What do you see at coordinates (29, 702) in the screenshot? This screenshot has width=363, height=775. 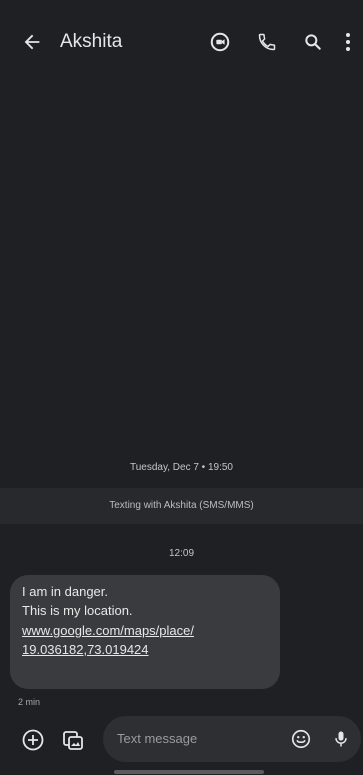 I see `message-age: 2 min` at bounding box center [29, 702].